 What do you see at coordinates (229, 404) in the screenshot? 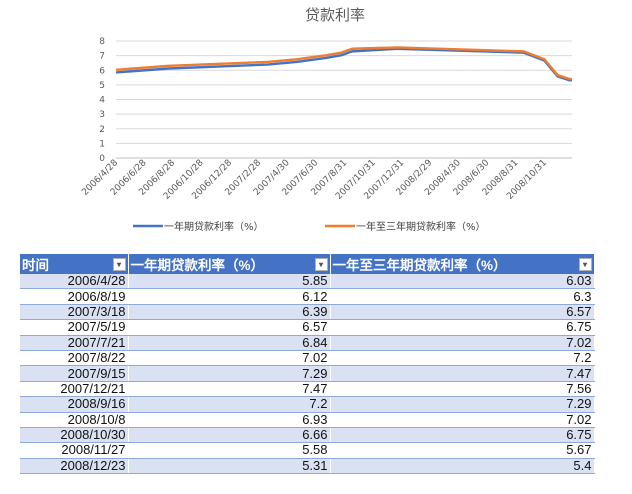
I see `cell-one-year-rate: 7.2` at bounding box center [229, 404].